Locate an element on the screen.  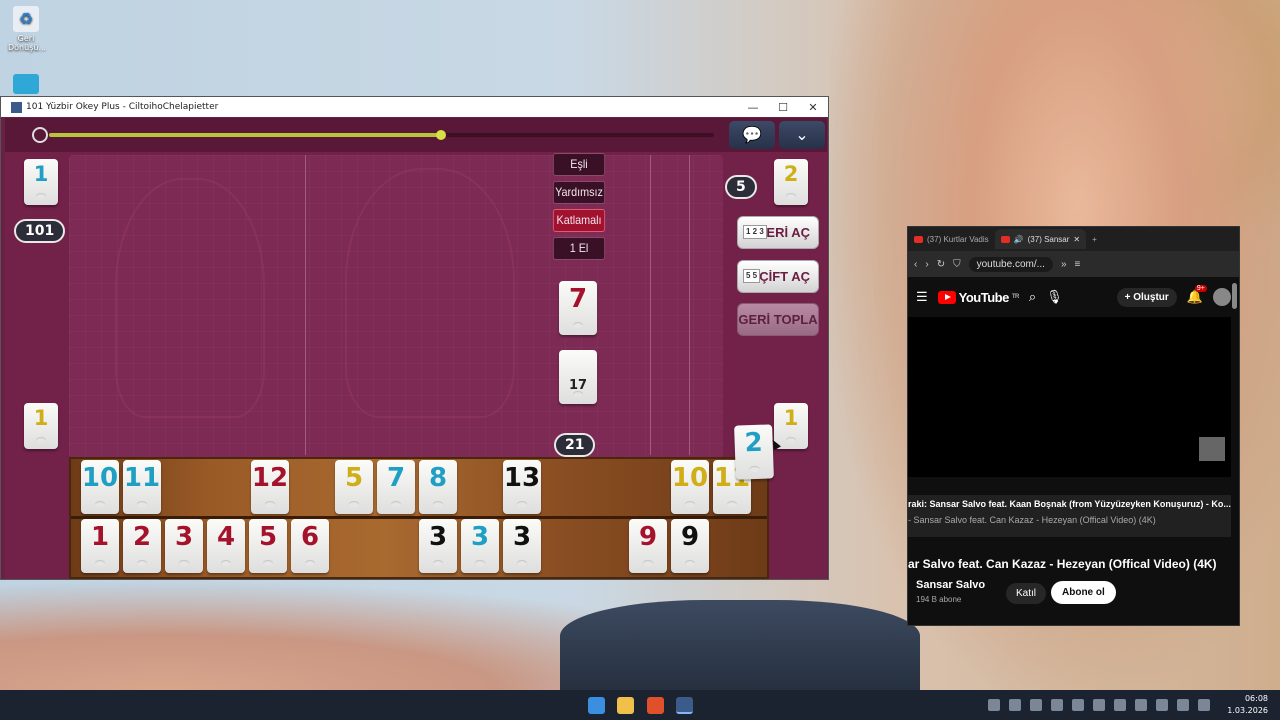
clock-time: 06:08 is located at coordinates (1256, 698).